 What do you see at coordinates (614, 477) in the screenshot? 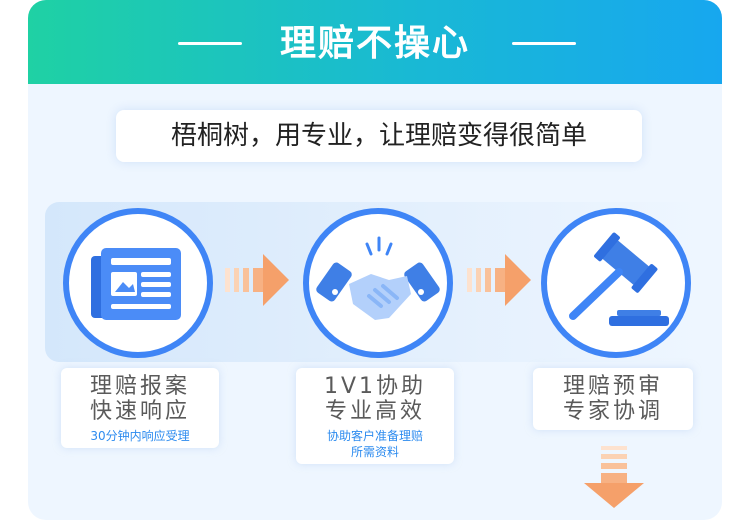
I see `arrow-down-icon` at bounding box center [614, 477].